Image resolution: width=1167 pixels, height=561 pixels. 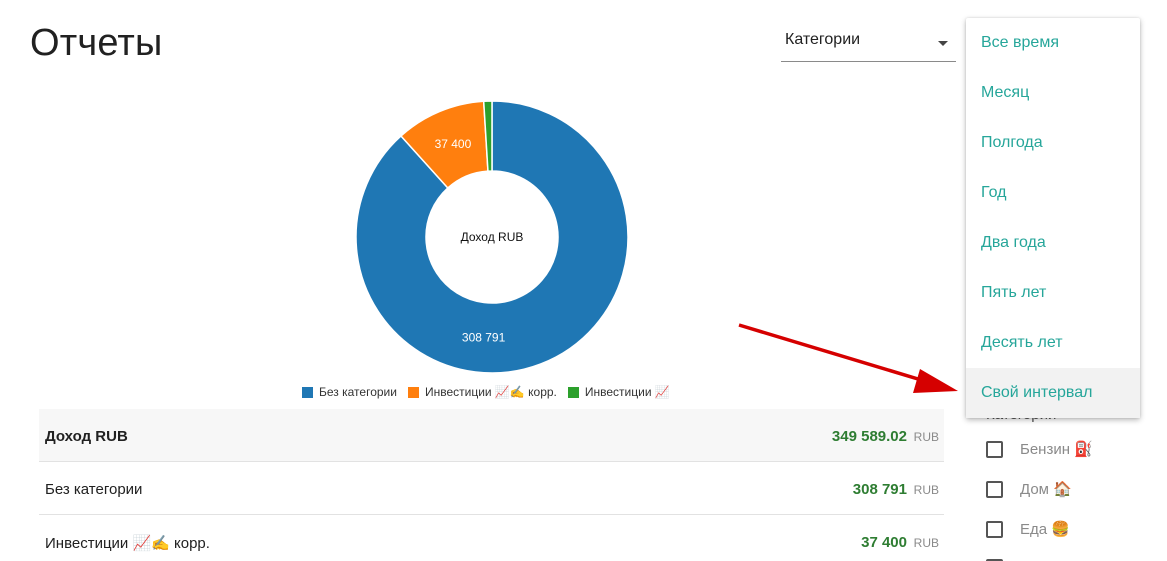 I want to click on filter-label: Бензин ⛽, so click(x=1056, y=449).